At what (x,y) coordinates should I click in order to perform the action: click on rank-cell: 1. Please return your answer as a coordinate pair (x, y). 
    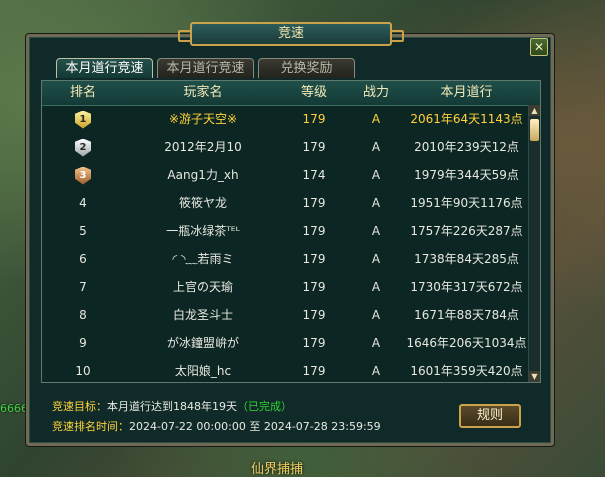
    Looking at the image, I should click on (83, 119).